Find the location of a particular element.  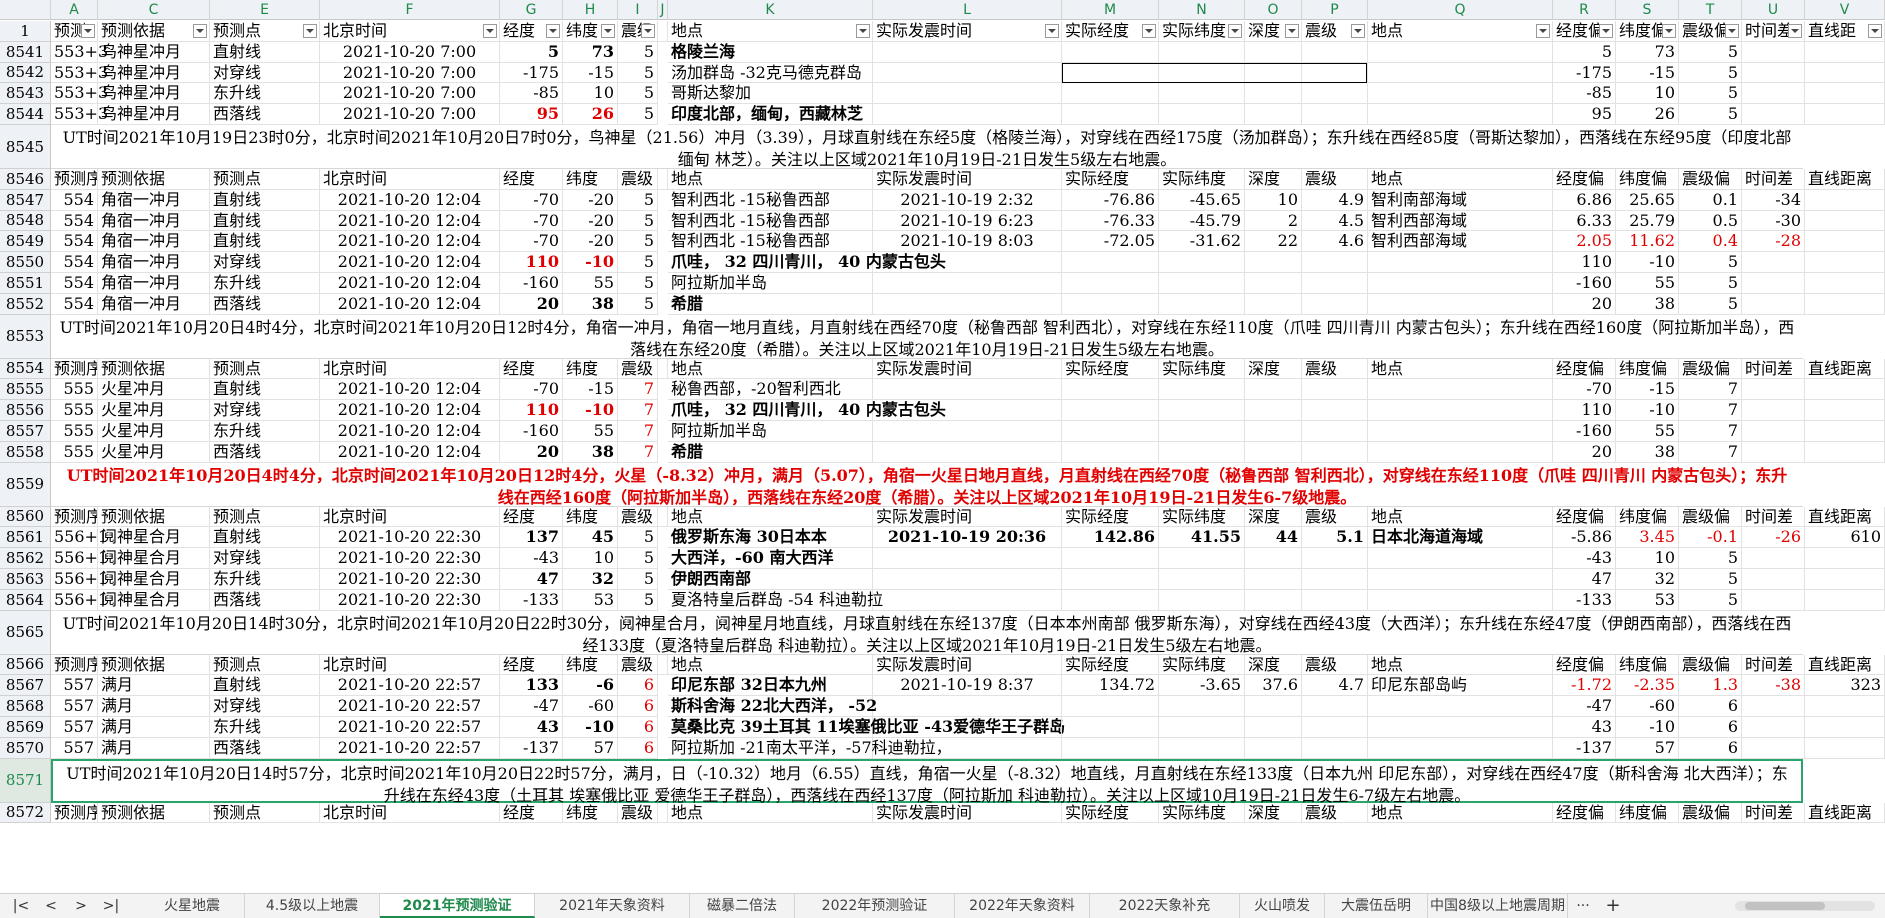

cell-e: 直射线 is located at coordinates (265, 242).